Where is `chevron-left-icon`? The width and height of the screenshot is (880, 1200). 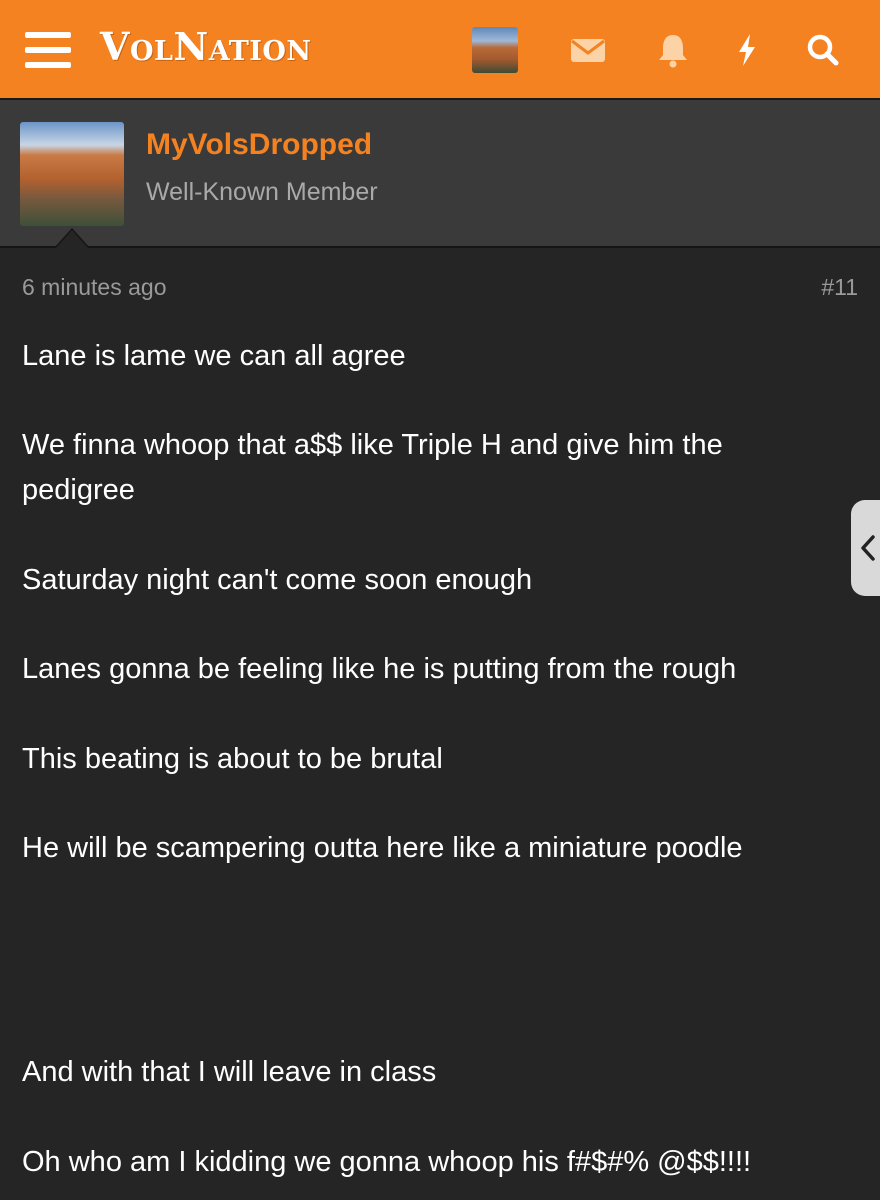
chevron-left-icon is located at coordinates (868, 548).